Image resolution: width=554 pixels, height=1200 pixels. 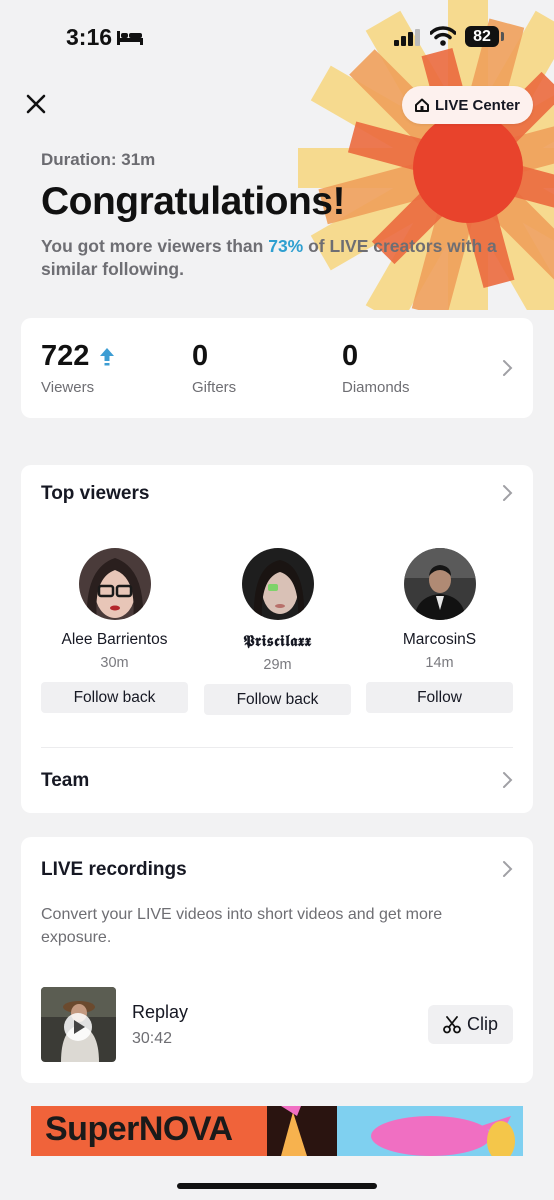 I want to click on viewer-name: 𝕻𝖗𝖎𝖘𝖈𝖎𝖑𝖆𝖝𝖝, so click(x=277, y=640).